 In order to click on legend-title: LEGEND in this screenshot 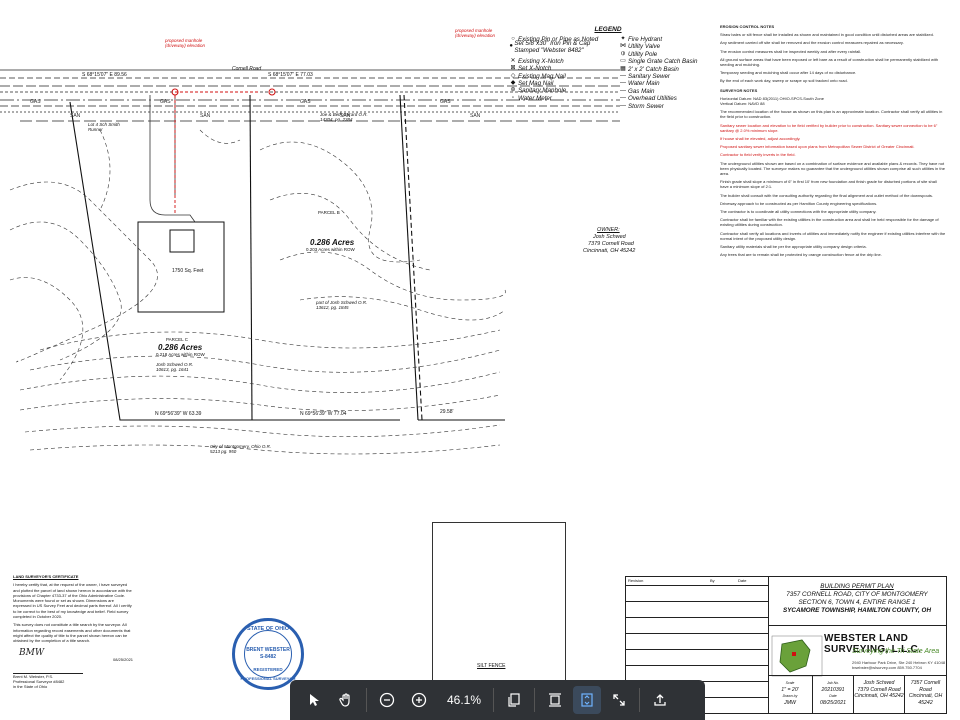, I will do `click(608, 29)`.